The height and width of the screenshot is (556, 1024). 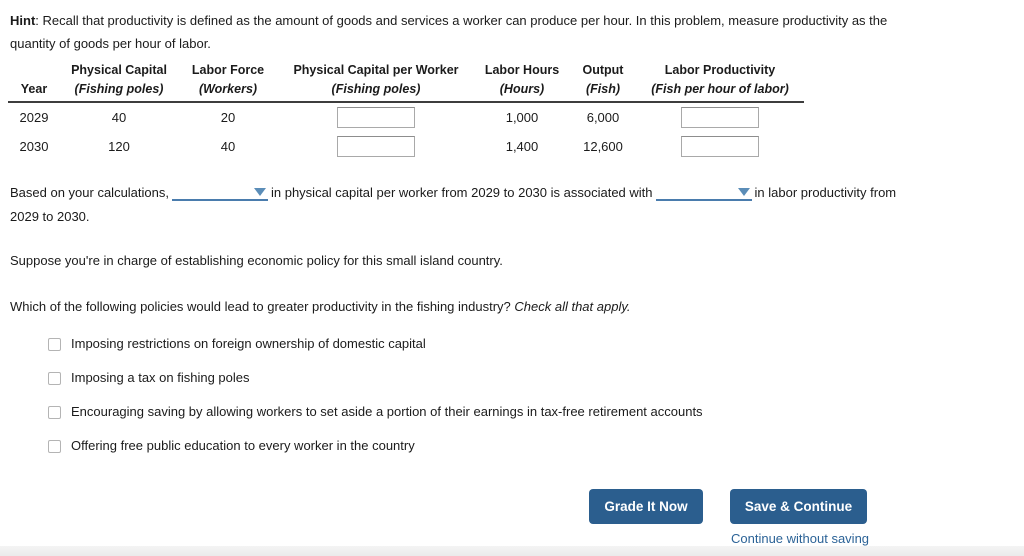 What do you see at coordinates (800, 538) in the screenshot?
I see `continue-without-saving-link: Continue without saving` at bounding box center [800, 538].